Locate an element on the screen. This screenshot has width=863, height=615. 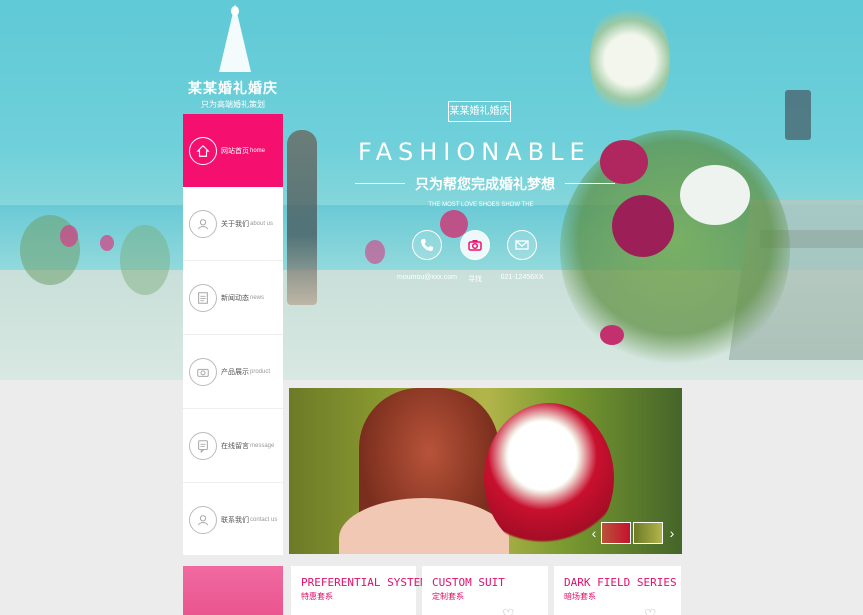
white-flower is located at coordinates (715, 195).